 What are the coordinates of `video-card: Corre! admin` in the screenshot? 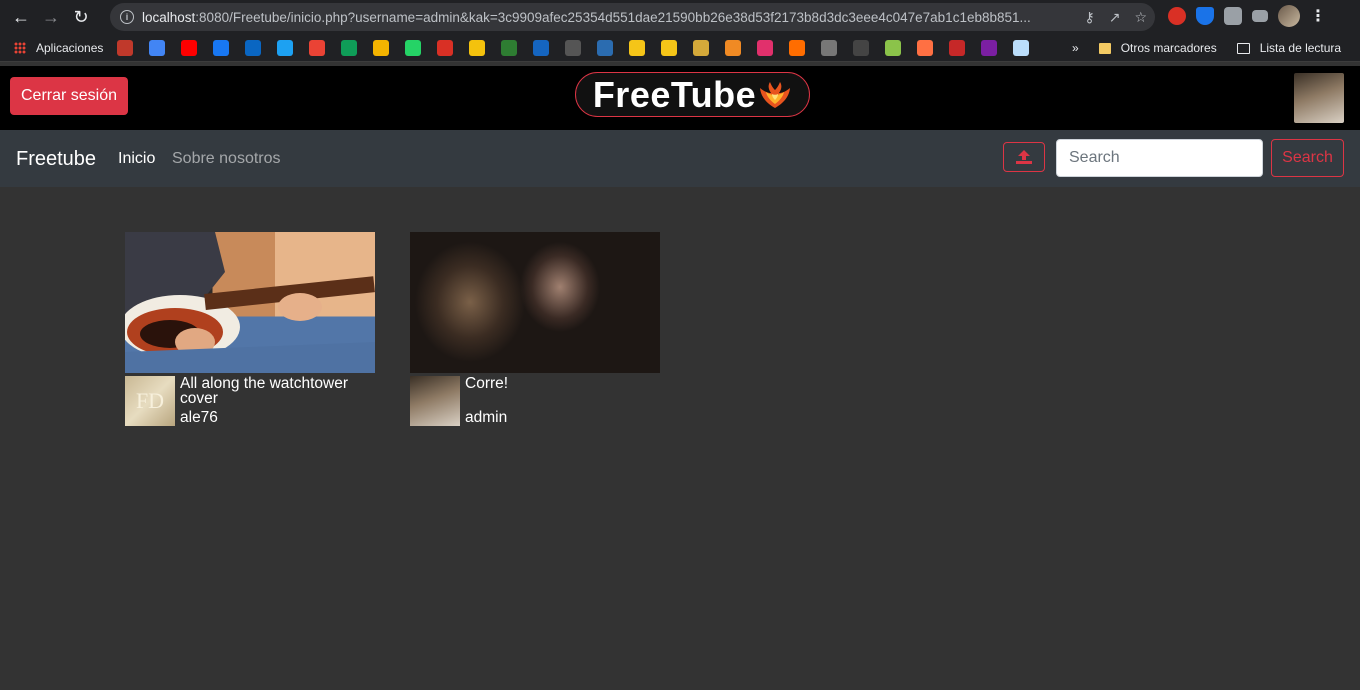 It's located at (535, 329).